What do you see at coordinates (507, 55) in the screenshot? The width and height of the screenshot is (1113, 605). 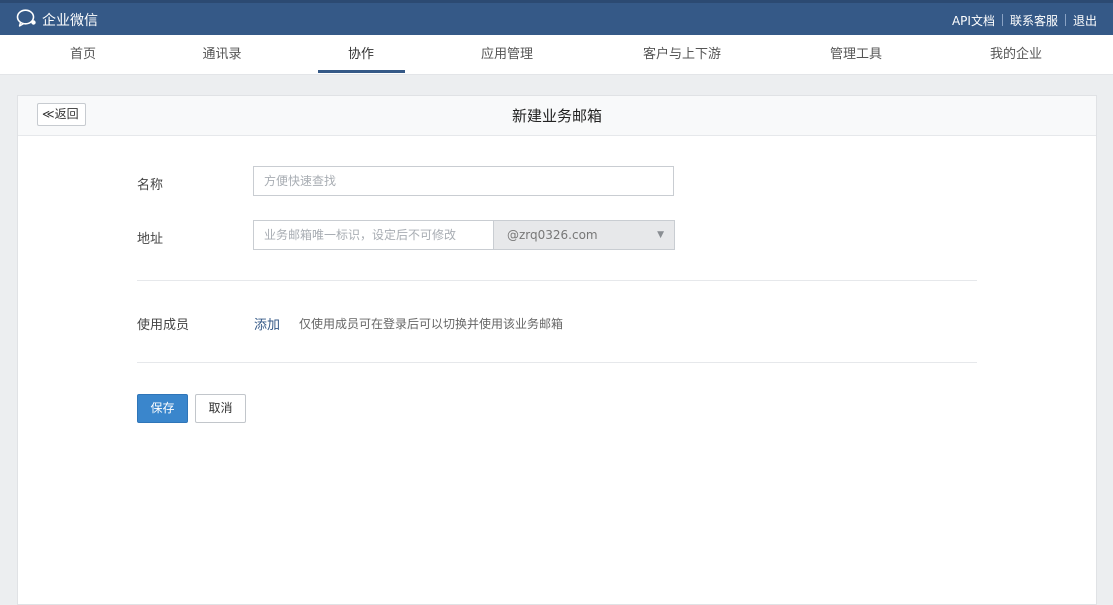 I see `nav-item-app-management: 应用管理` at bounding box center [507, 55].